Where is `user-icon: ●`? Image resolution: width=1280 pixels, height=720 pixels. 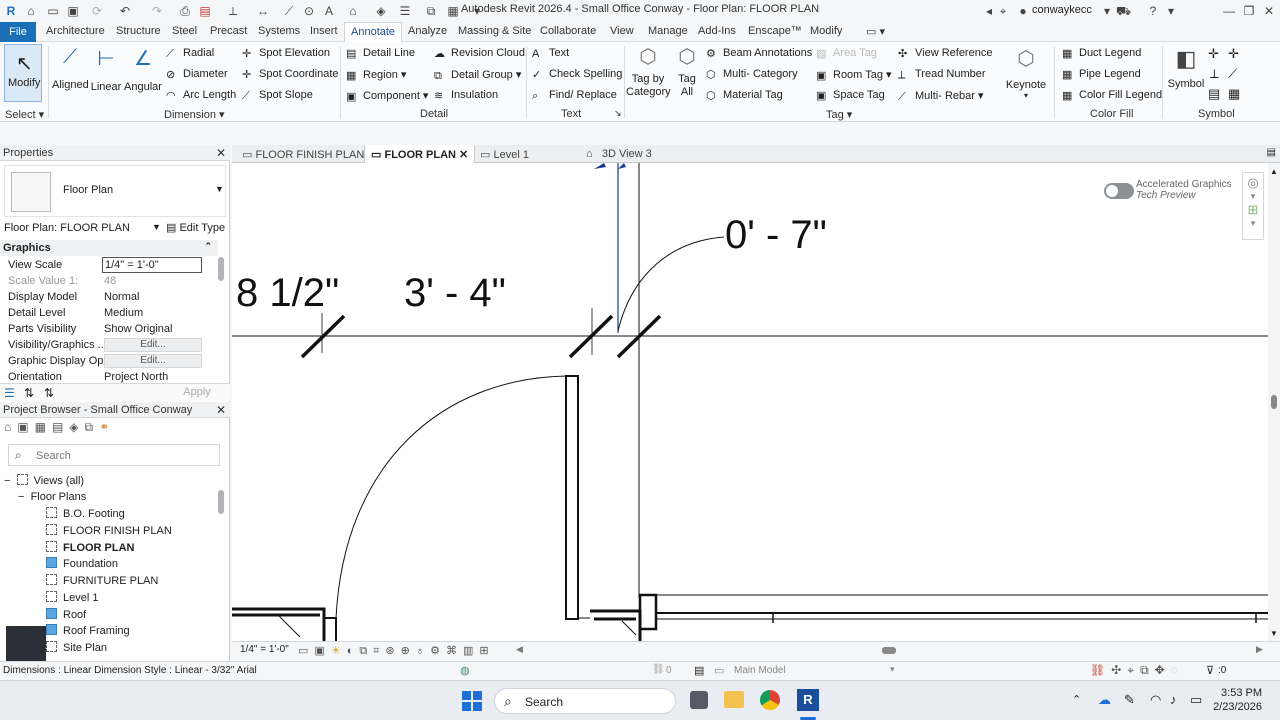 user-icon: ● is located at coordinates (1023, 11).